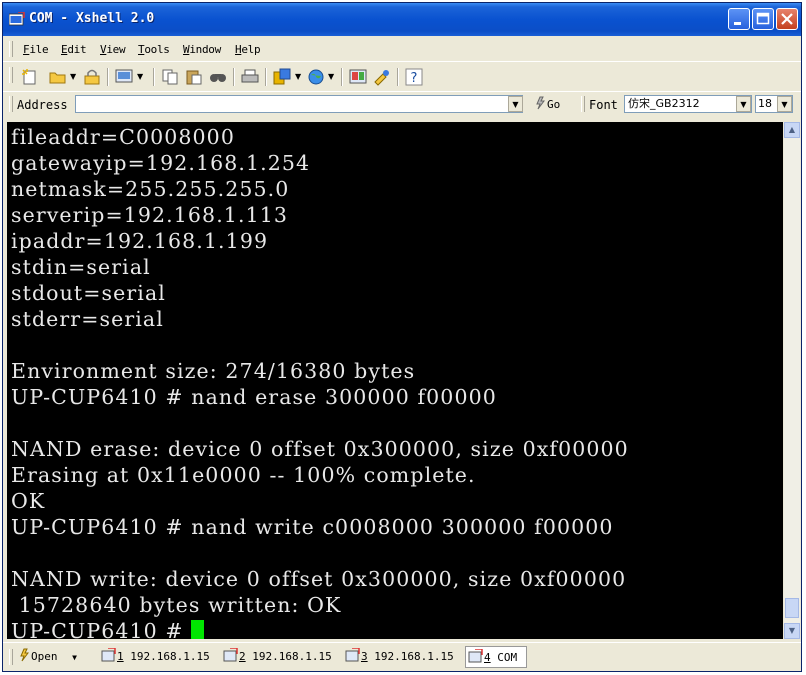 The width and height of the screenshot is (806, 675). What do you see at coordinates (739, 19) in the screenshot?
I see `minimize-button` at bounding box center [739, 19].